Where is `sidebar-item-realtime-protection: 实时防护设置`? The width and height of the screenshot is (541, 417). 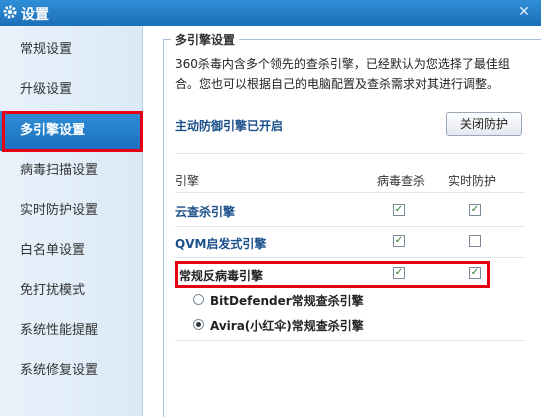
sidebar-item-realtime-protection: 实时防护设置 is located at coordinates (71, 211).